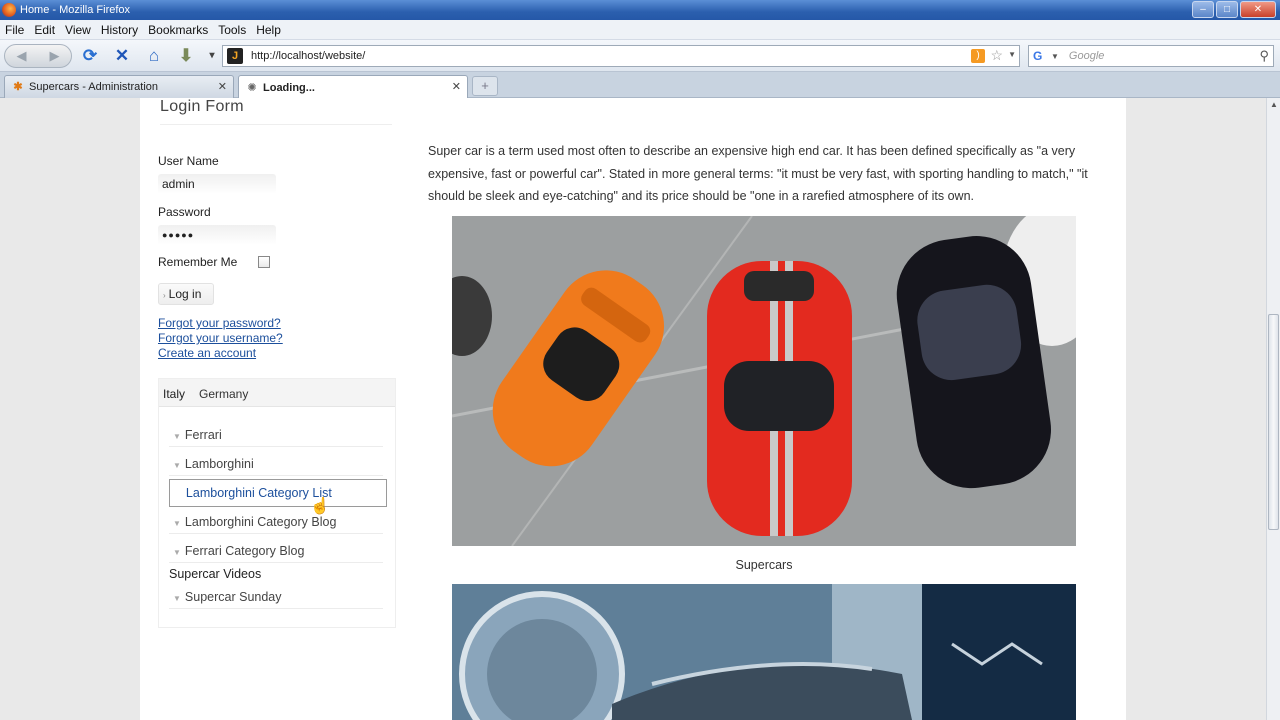 Image resolution: width=1280 pixels, height=720 pixels. I want to click on menu-help: Help, so click(268, 30).